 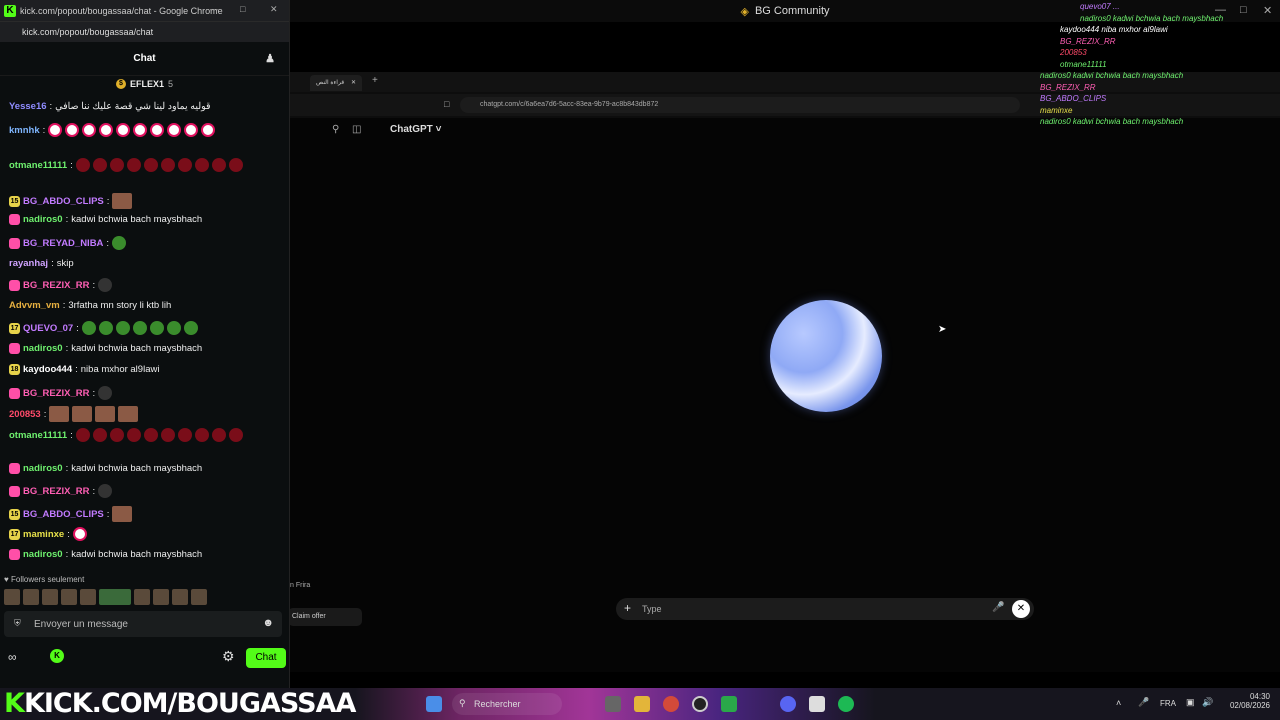 What do you see at coordinates (63, 243) in the screenshot?
I see `chat-username: BG_REYAD_NIBA` at bounding box center [63, 243].